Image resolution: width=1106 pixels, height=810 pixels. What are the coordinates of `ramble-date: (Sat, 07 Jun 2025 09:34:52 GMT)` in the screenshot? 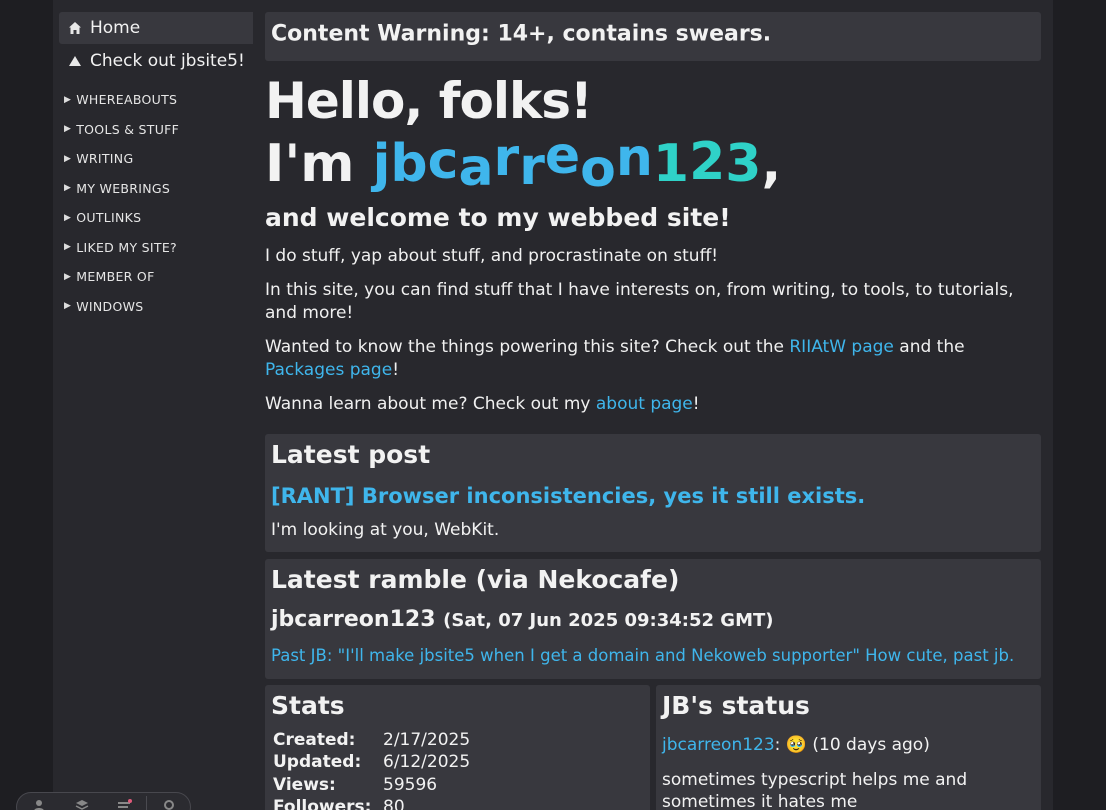 It's located at (608, 620).